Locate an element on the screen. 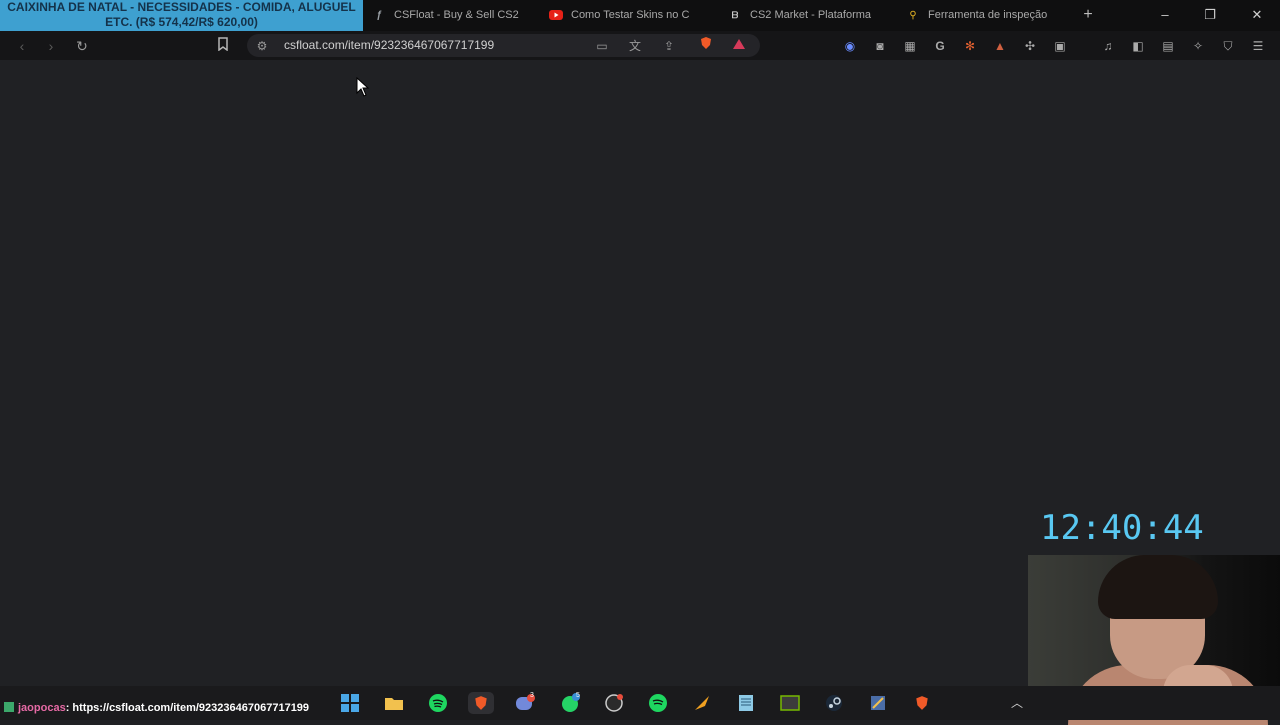  notepad-icon is located at coordinates (746, 703).